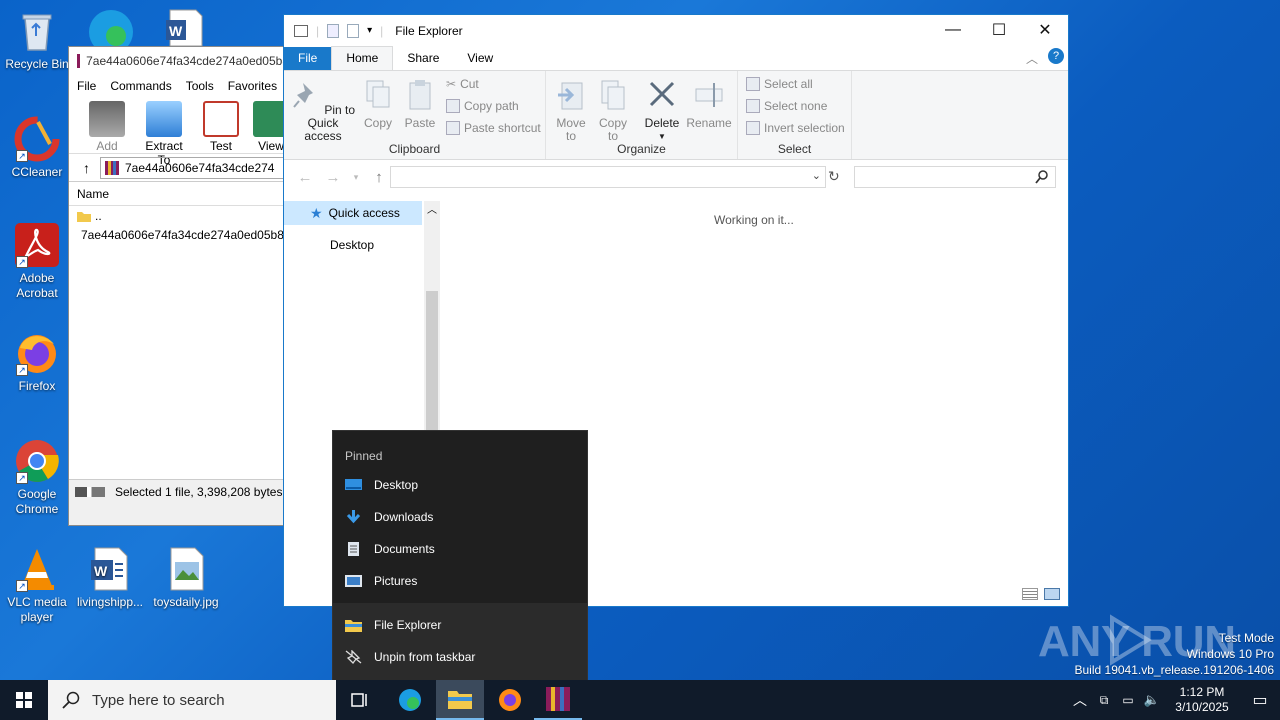 The width and height of the screenshot is (1280, 720). I want to click on pin-to-quick-access-button: Pin to Quick access, so click(323, 111).